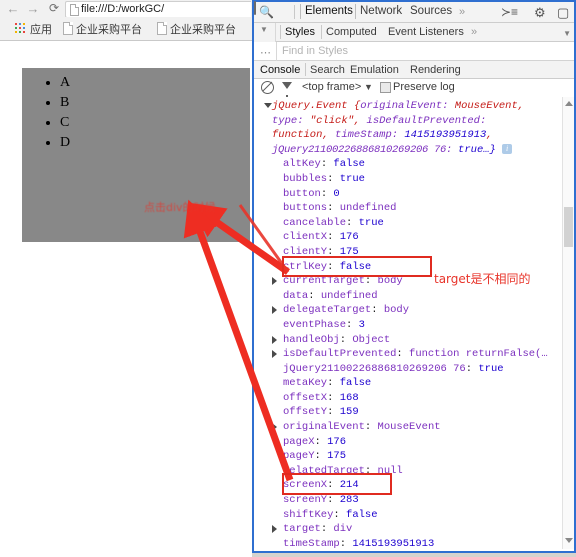 This screenshot has width=576, height=557. I want to click on console-property-row: handleObj: Object, so click(411, 340).